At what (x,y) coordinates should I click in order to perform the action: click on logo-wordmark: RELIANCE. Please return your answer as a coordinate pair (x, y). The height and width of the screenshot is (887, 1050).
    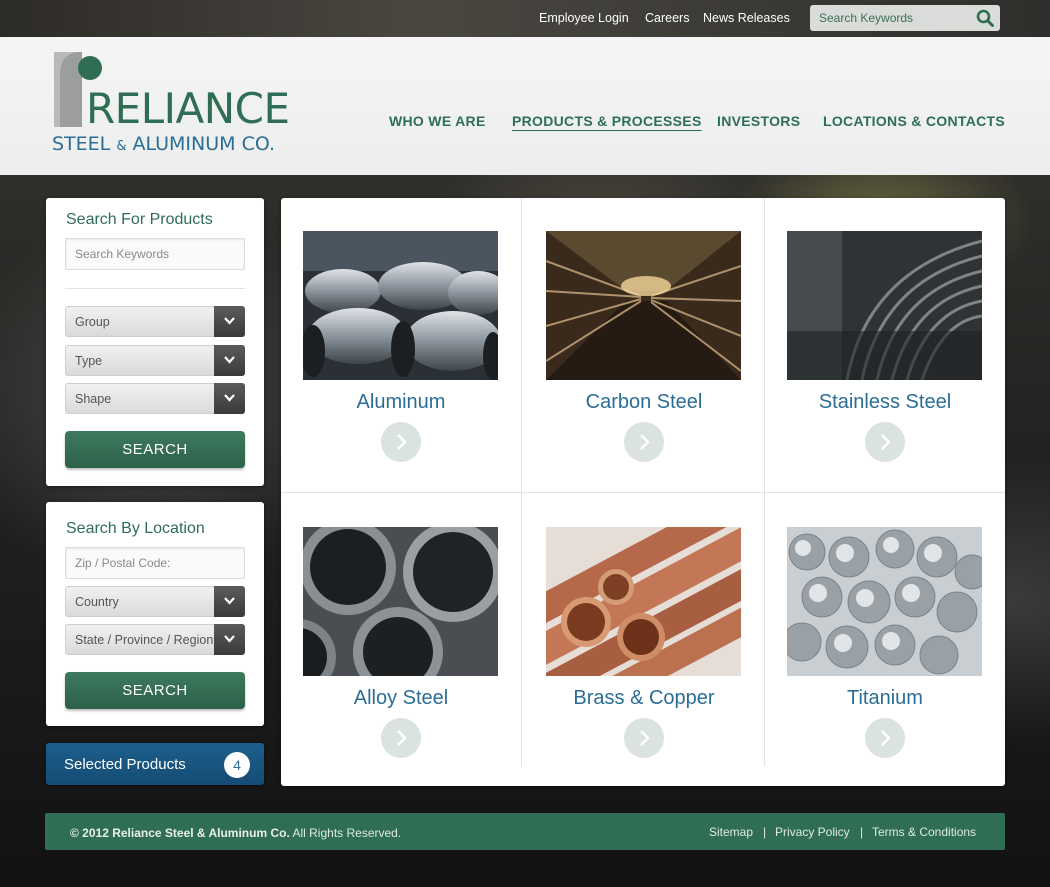
    Looking at the image, I should click on (188, 108).